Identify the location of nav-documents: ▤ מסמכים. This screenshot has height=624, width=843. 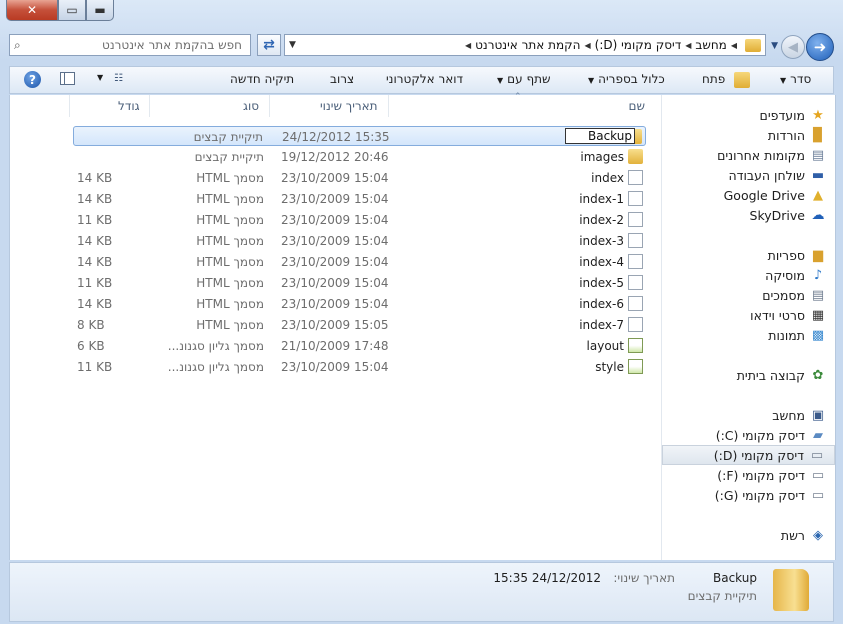
(748, 295).